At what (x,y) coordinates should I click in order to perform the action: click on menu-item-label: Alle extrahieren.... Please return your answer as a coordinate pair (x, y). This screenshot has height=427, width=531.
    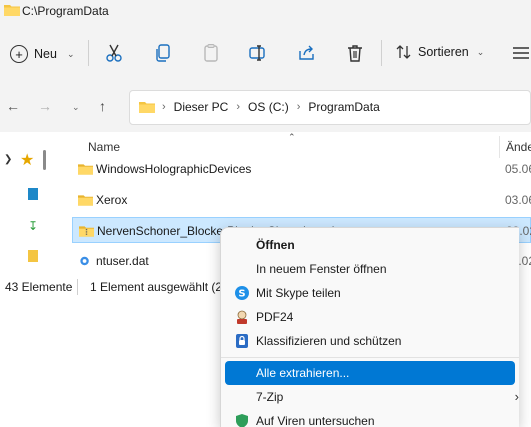
    Looking at the image, I should click on (303, 373).